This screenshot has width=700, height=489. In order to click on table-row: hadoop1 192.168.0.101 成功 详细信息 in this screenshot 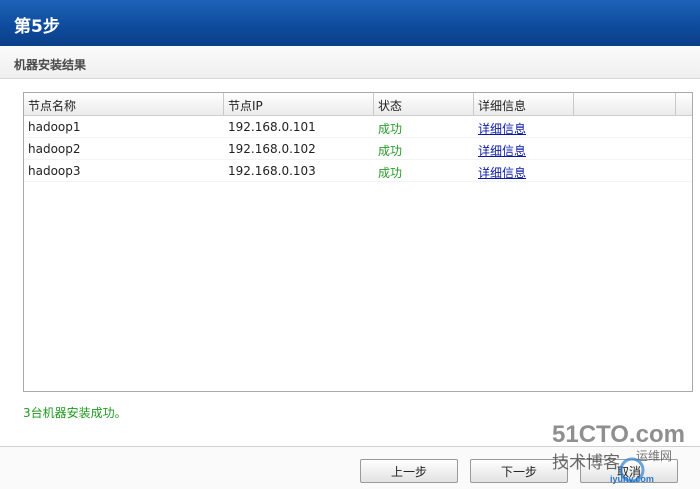, I will do `click(358, 127)`.